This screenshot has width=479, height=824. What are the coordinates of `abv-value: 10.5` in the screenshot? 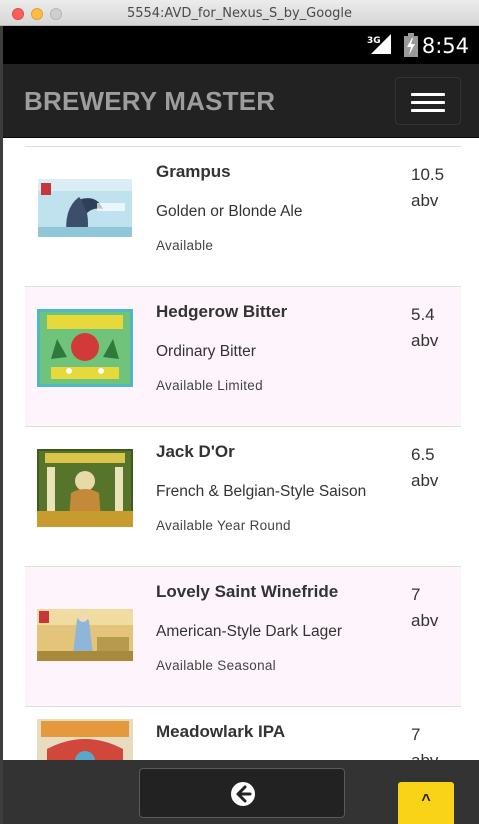 It's located at (428, 174).